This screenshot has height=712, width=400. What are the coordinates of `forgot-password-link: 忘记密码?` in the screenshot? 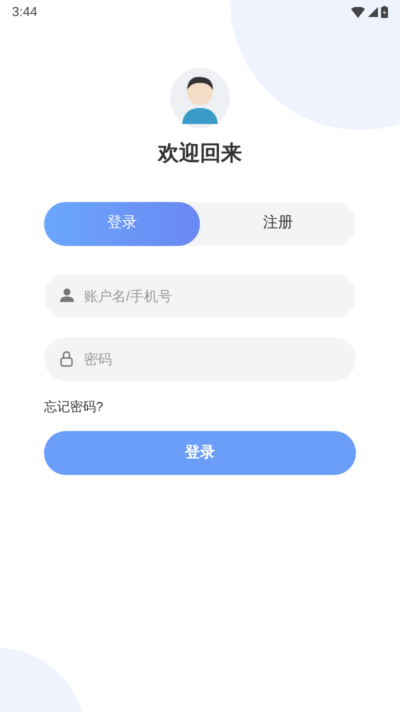 It's located at (74, 406).